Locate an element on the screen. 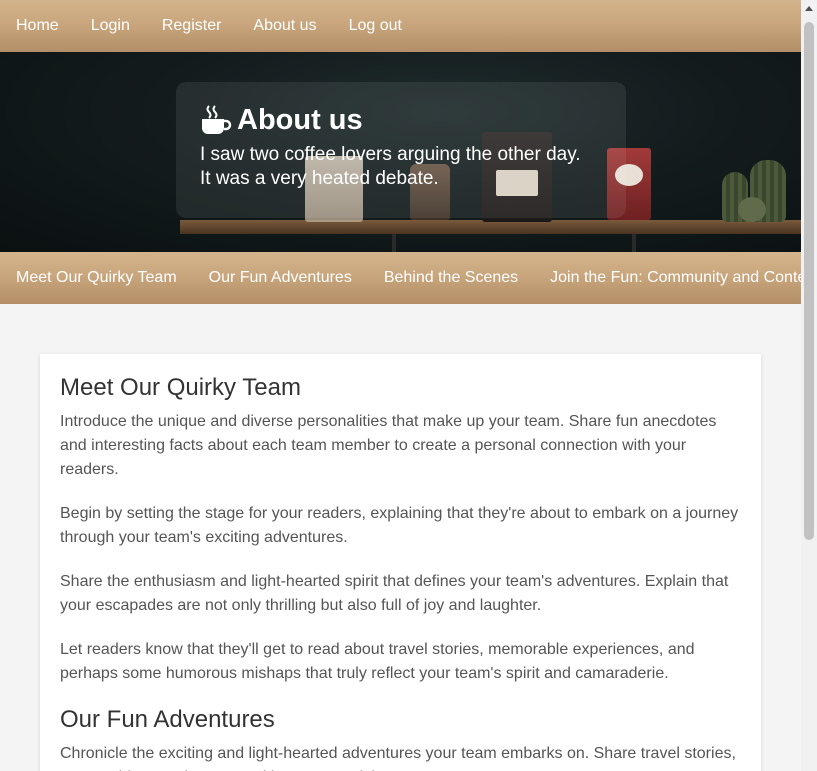 The height and width of the screenshot is (771, 817). page-title-text: About us is located at coordinates (300, 119).